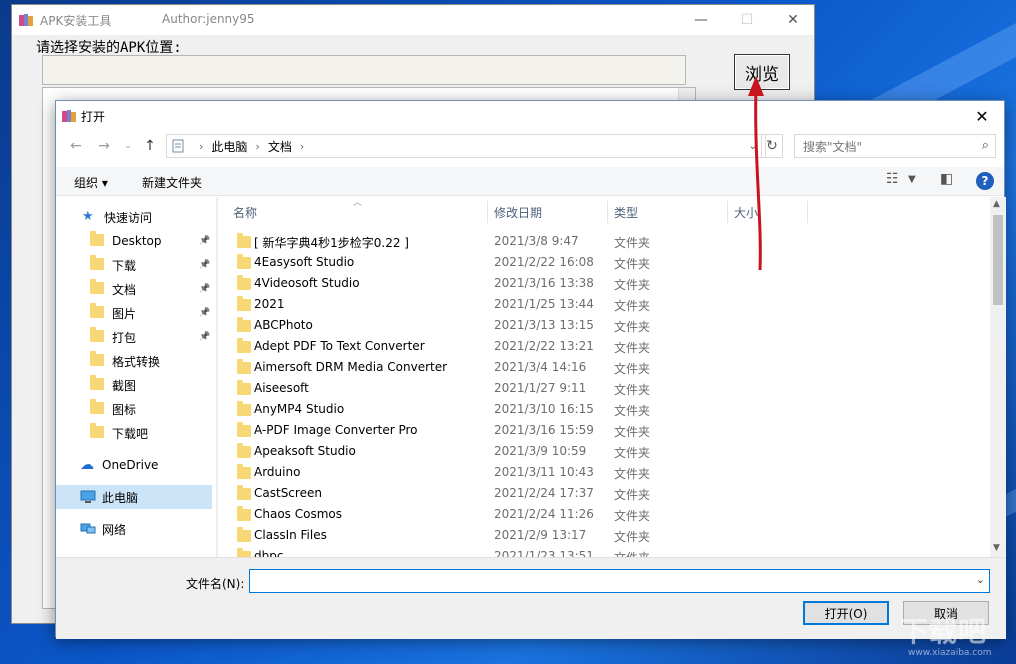 This screenshot has height=664, width=1016. What do you see at coordinates (544, 325) in the screenshot?
I see `file-date: 2021/3/13 13:15` at bounding box center [544, 325].